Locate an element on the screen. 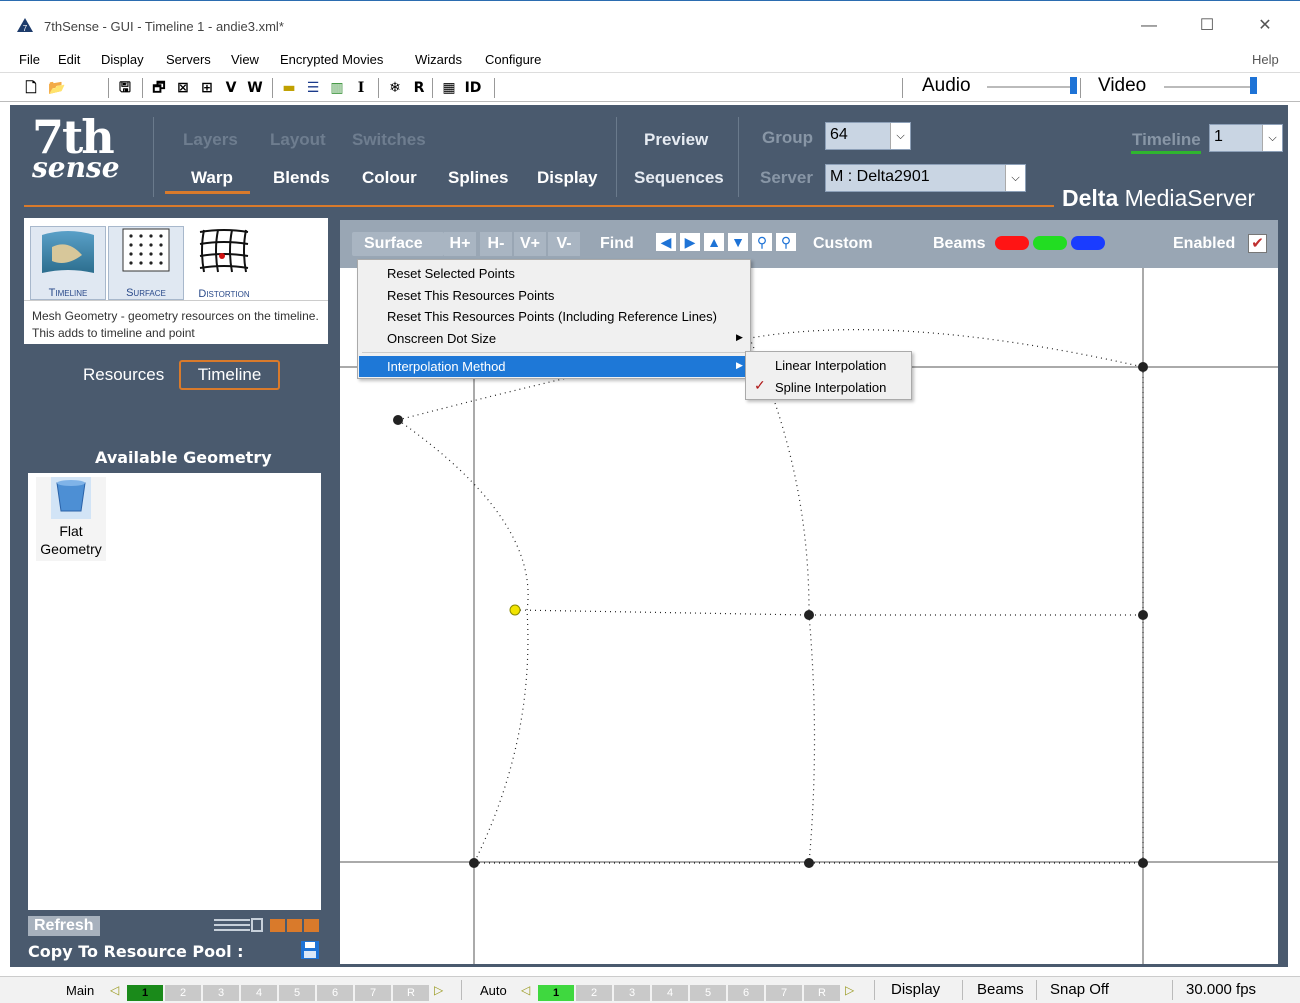 The image size is (1300, 1003). nav-display: Display is located at coordinates (567, 178).